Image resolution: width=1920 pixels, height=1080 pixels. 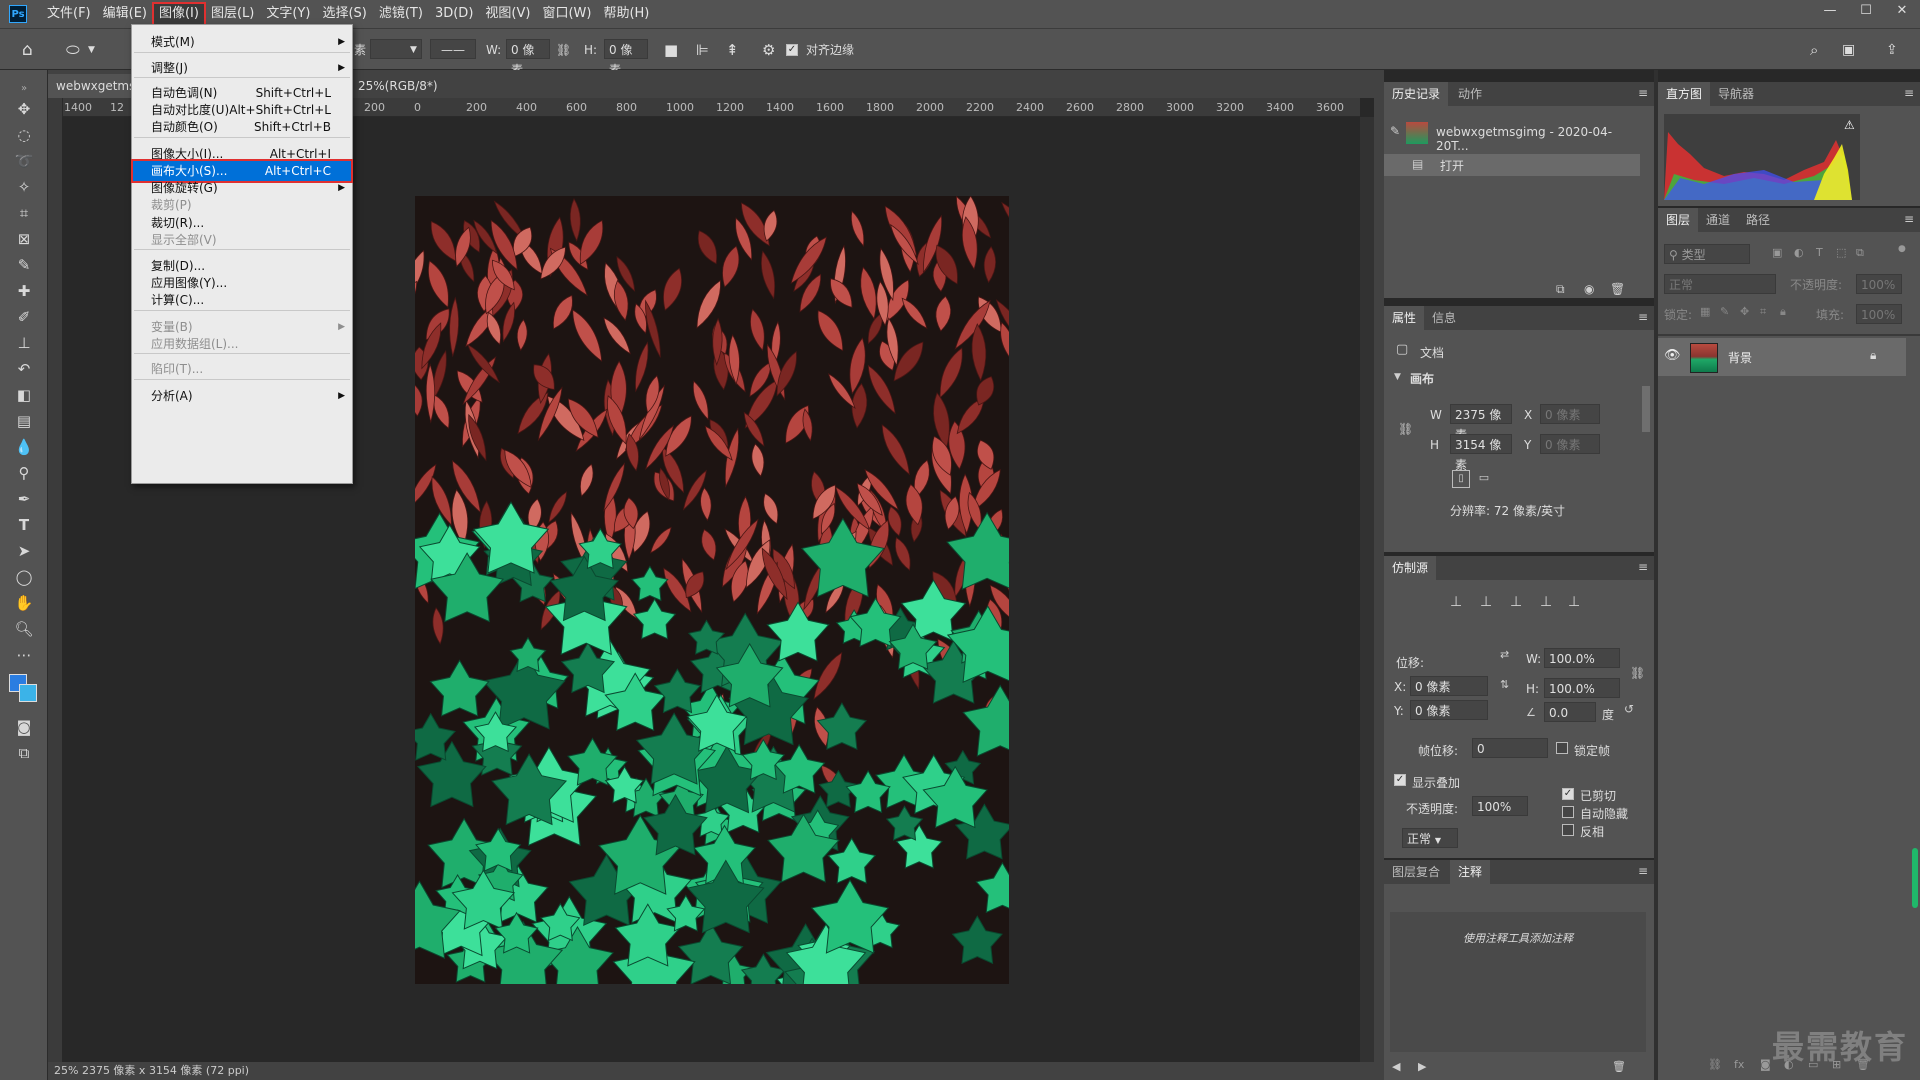 What do you see at coordinates (69, 14) in the screenshot?
I see `menu-file: 文件(F)` at bounding box center [69, 14].